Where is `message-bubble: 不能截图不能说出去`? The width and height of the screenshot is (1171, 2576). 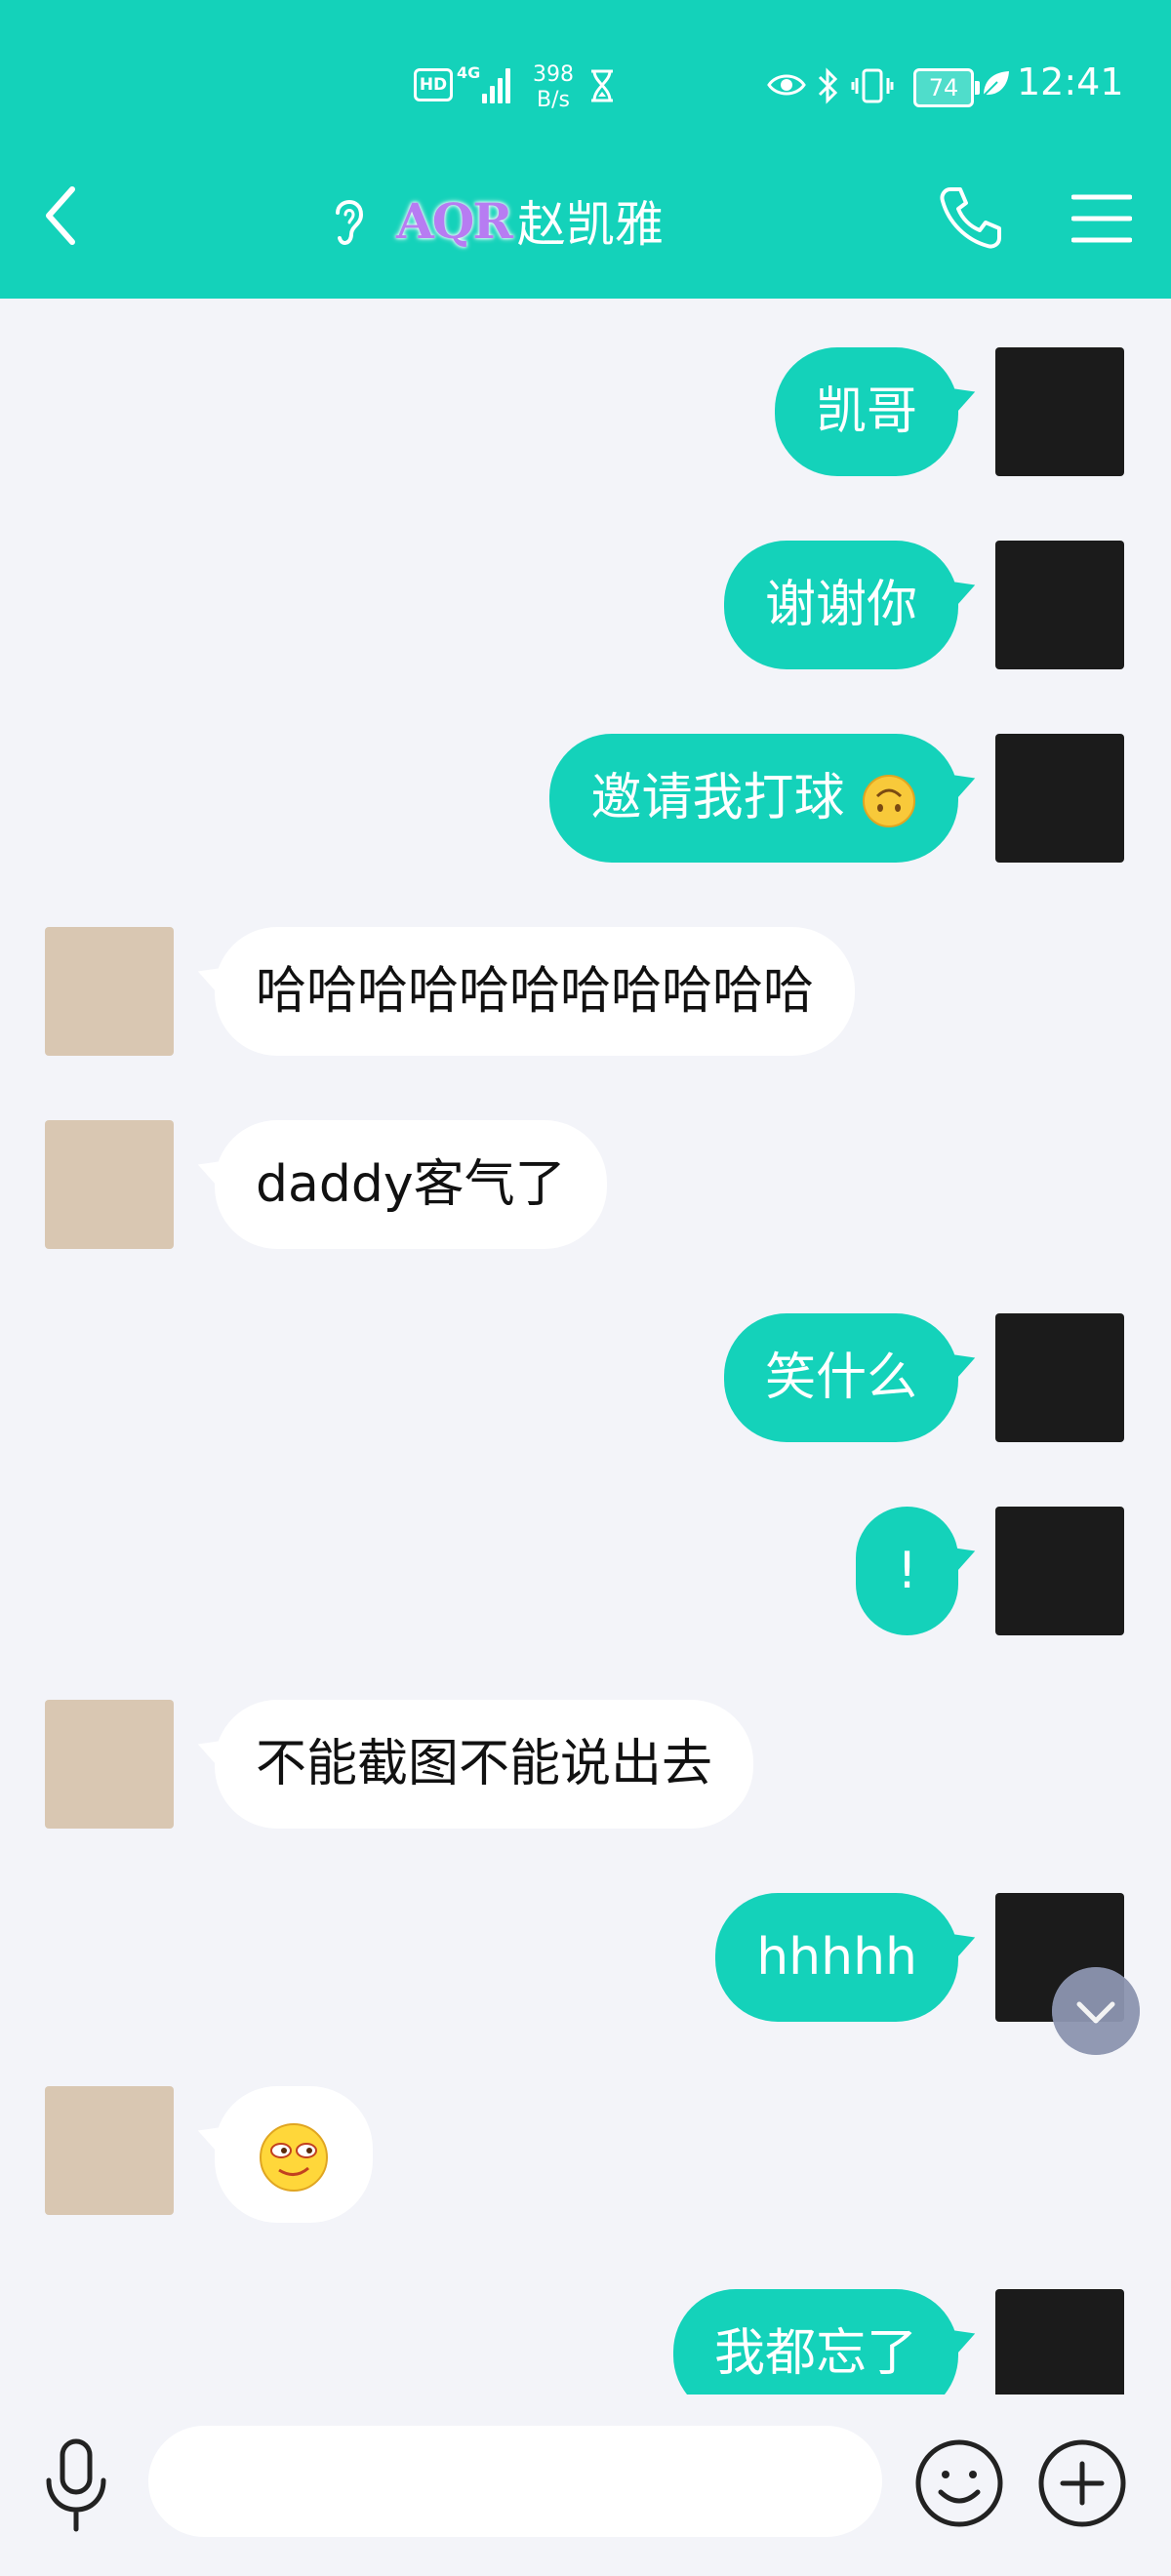
message-bubble: 不能截图不能说出去 is located at coordinates (484, 1764).